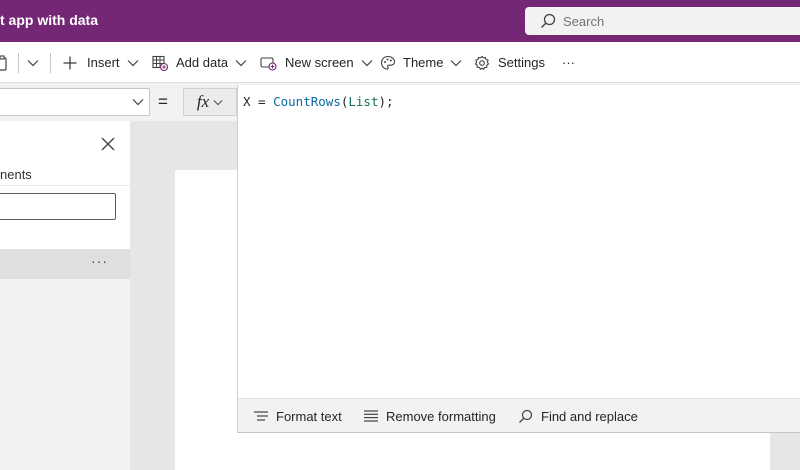 This screenshot has width=800, height=470. What do you see at coordinates (400, 21) in the screenshot?
I see `title-bar: t app with data` at bounding box center [400, 21].